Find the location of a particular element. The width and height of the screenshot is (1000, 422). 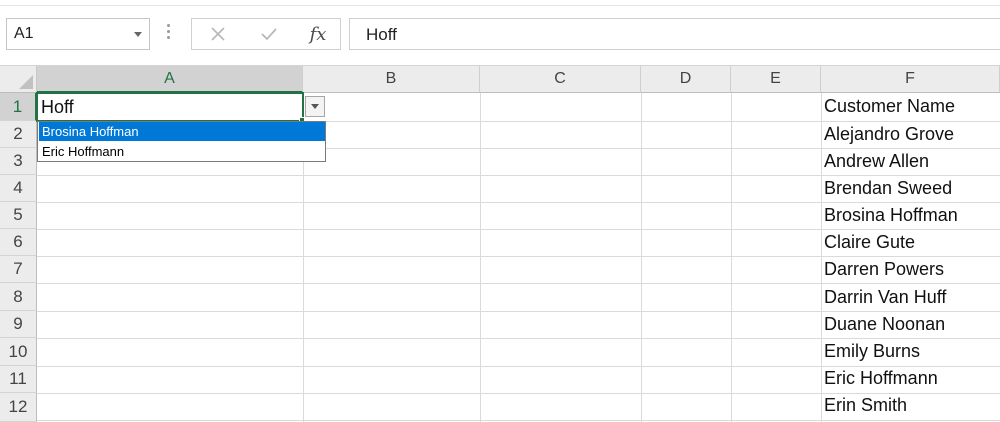

row-header-10: 10 is located at coordinates (18, 352).